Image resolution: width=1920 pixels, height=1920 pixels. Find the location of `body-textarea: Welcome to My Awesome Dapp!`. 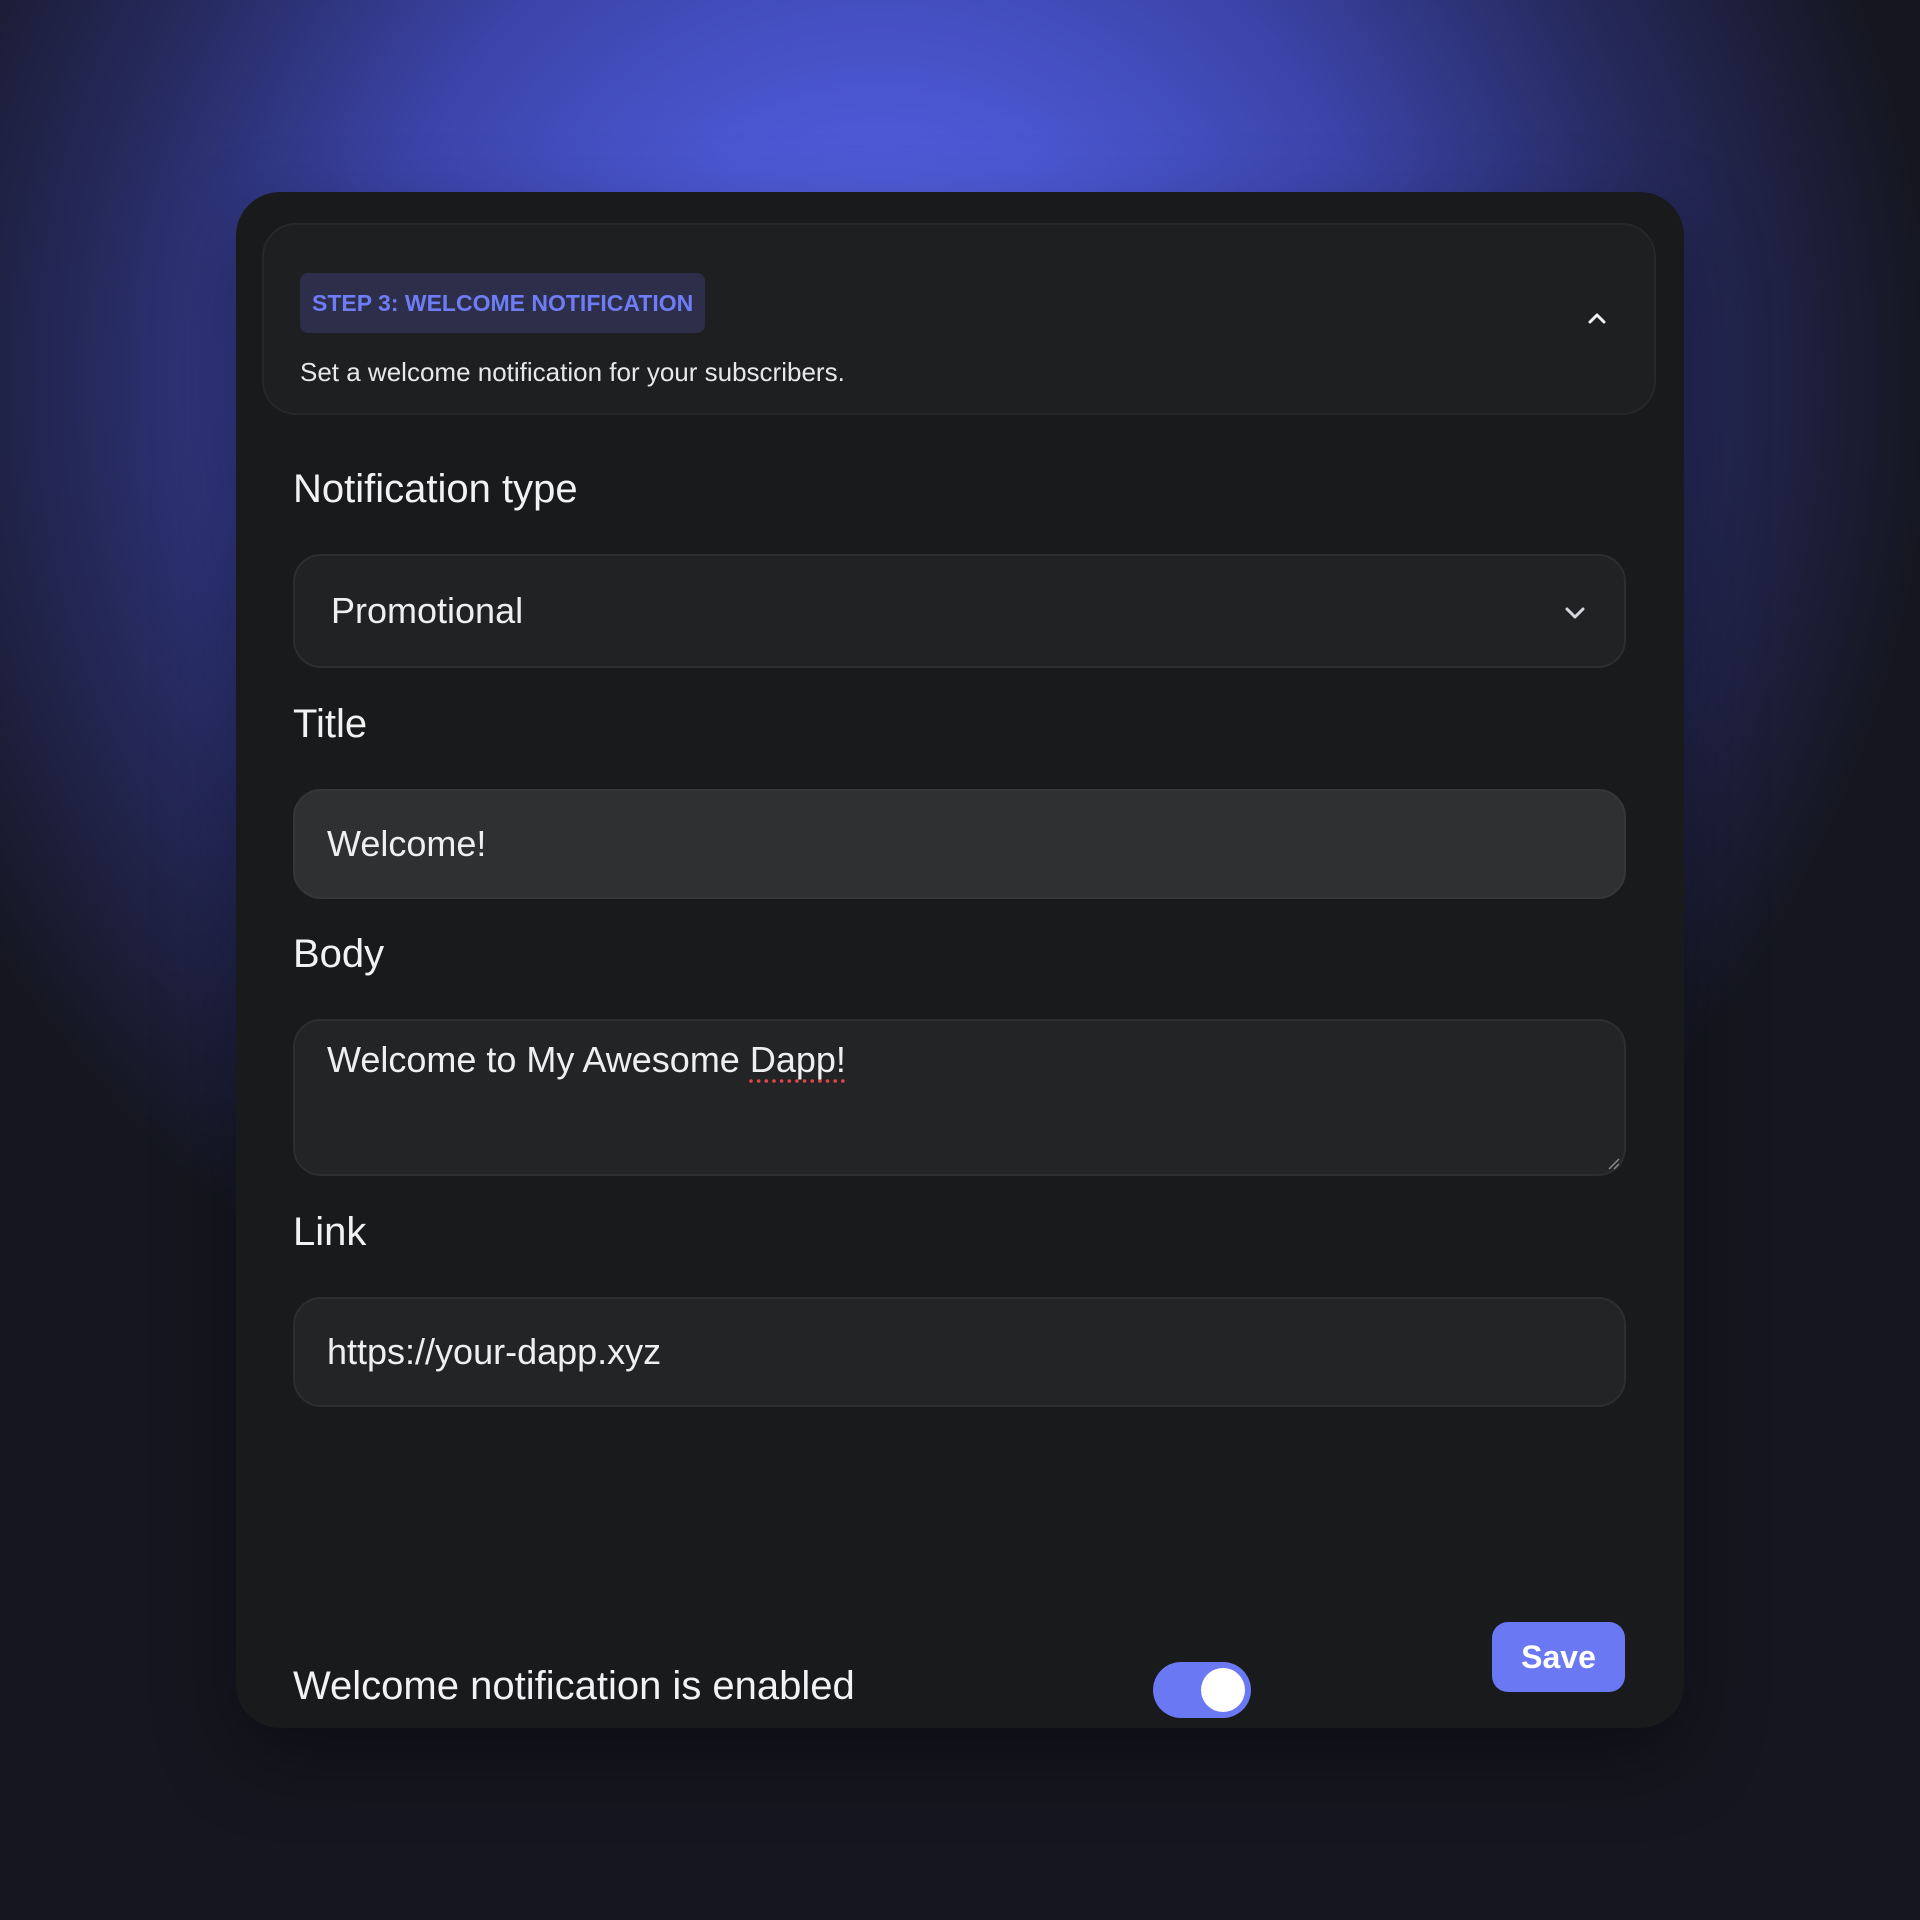

body-textarea: Welcome to My Awesome Dapp! is located at coordinates (959, 1097).